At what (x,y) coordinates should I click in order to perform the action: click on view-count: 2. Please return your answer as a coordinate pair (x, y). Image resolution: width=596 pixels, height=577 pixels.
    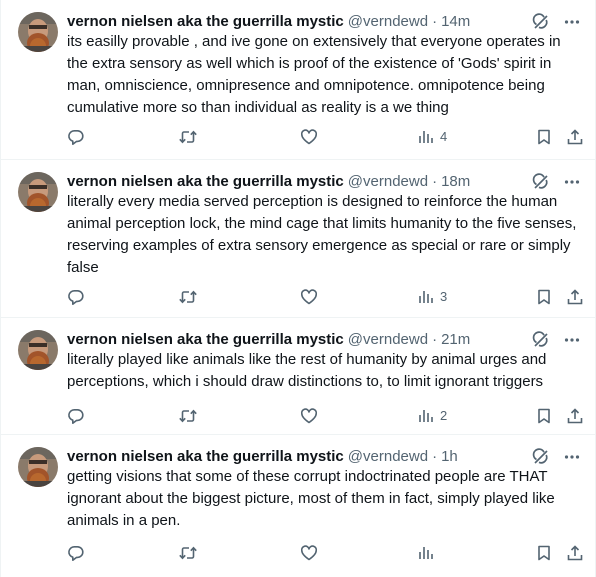
    Looking at the image, I should click on (444, 415).